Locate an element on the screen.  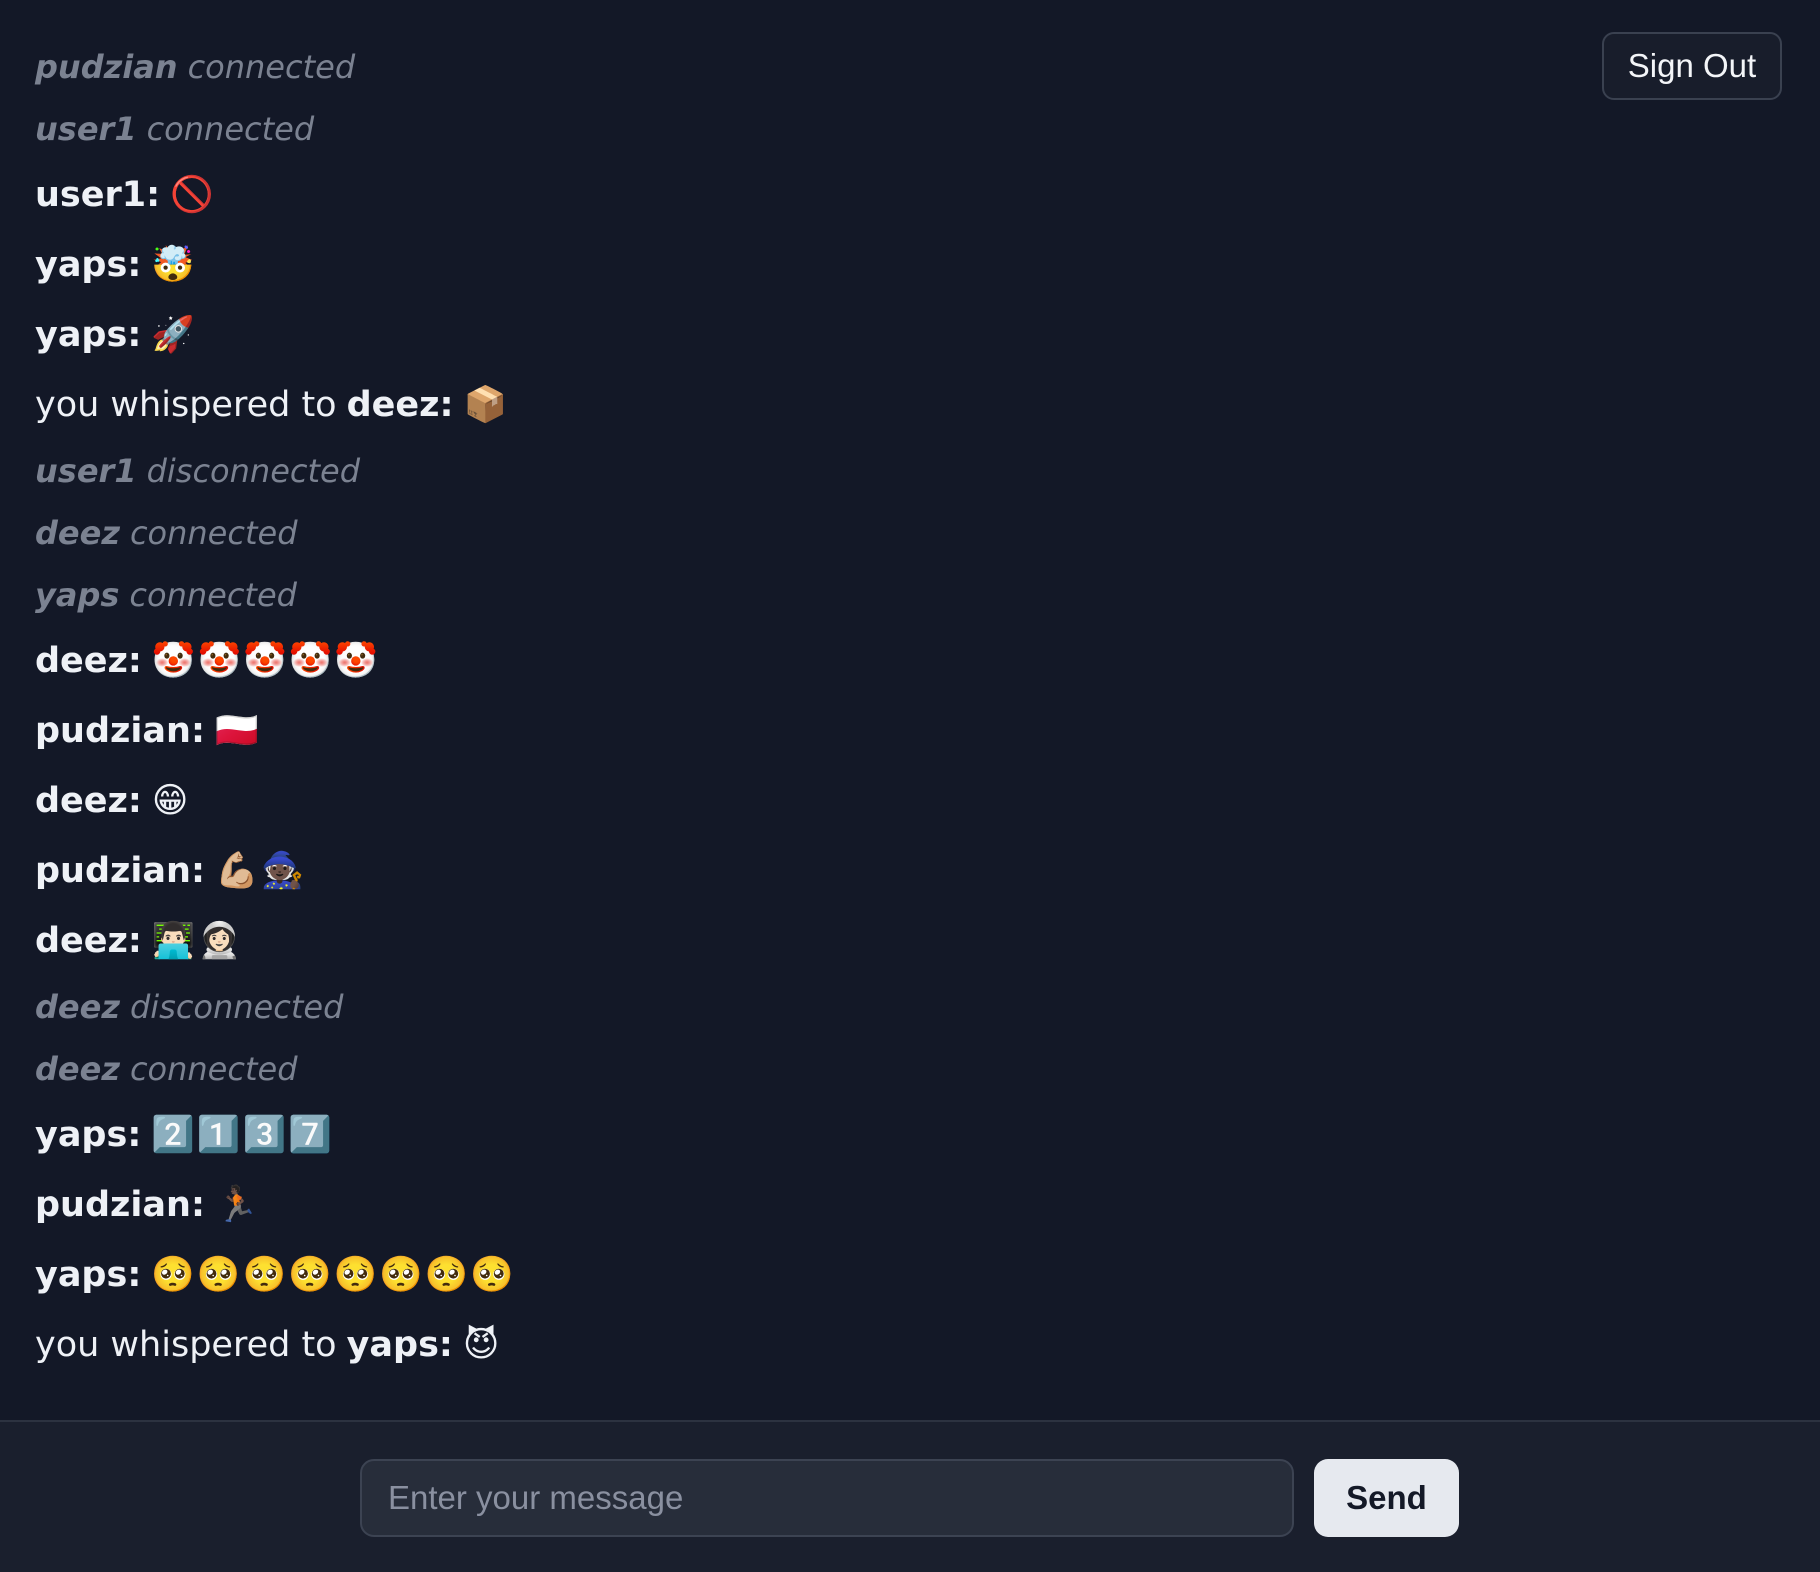
message-composer: Send is located at coordinates (910, 1496).